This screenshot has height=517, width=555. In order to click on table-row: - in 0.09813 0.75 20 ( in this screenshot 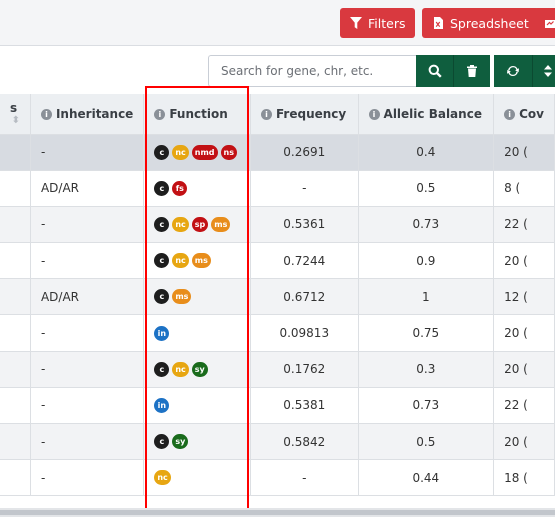, I will do `click(277, 333)`.